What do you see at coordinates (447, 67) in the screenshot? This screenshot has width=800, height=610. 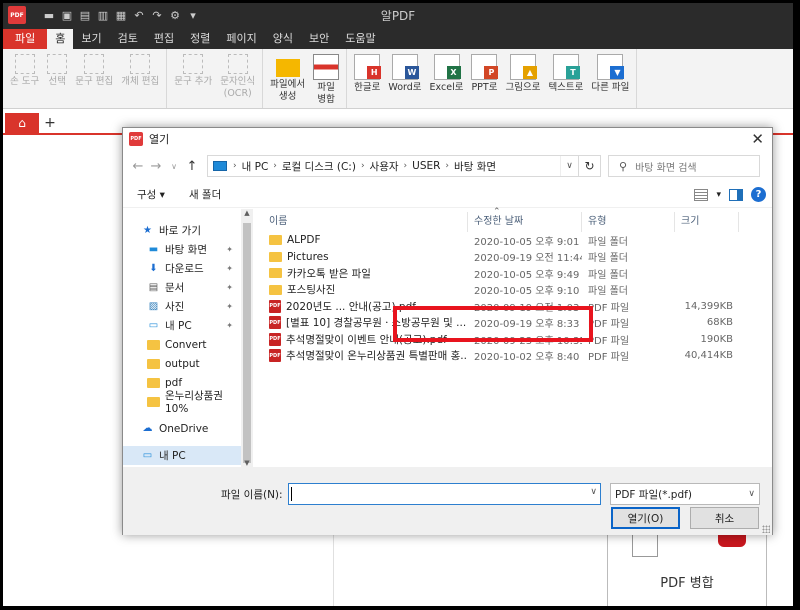 I see `excel-icon: X` at bounding box center [447, 67].